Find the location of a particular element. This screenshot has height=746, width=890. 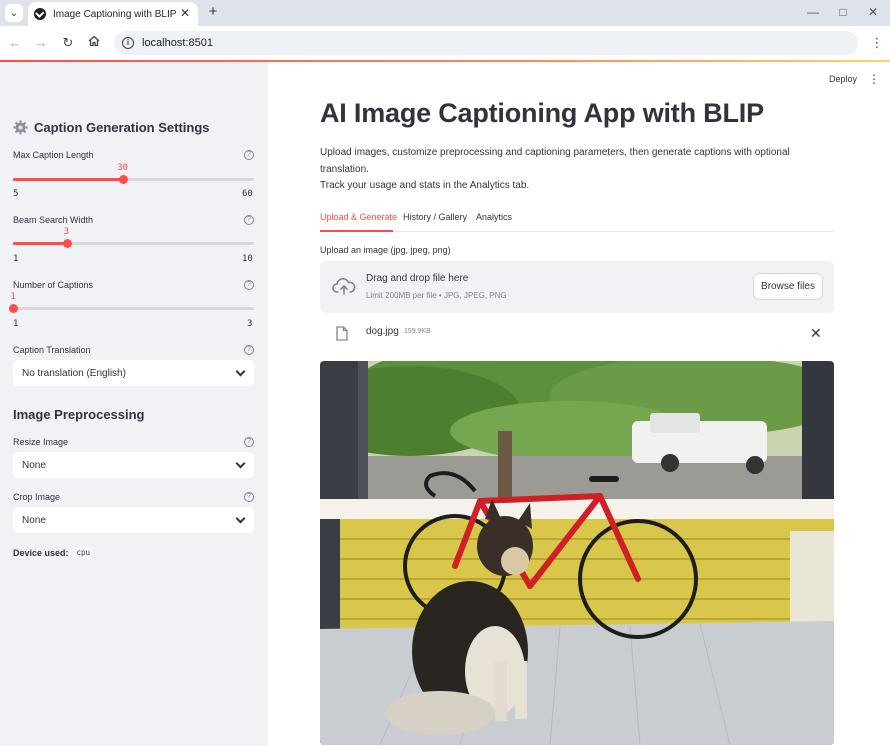

slider-max: 60 is located at coordinates (247, 194).